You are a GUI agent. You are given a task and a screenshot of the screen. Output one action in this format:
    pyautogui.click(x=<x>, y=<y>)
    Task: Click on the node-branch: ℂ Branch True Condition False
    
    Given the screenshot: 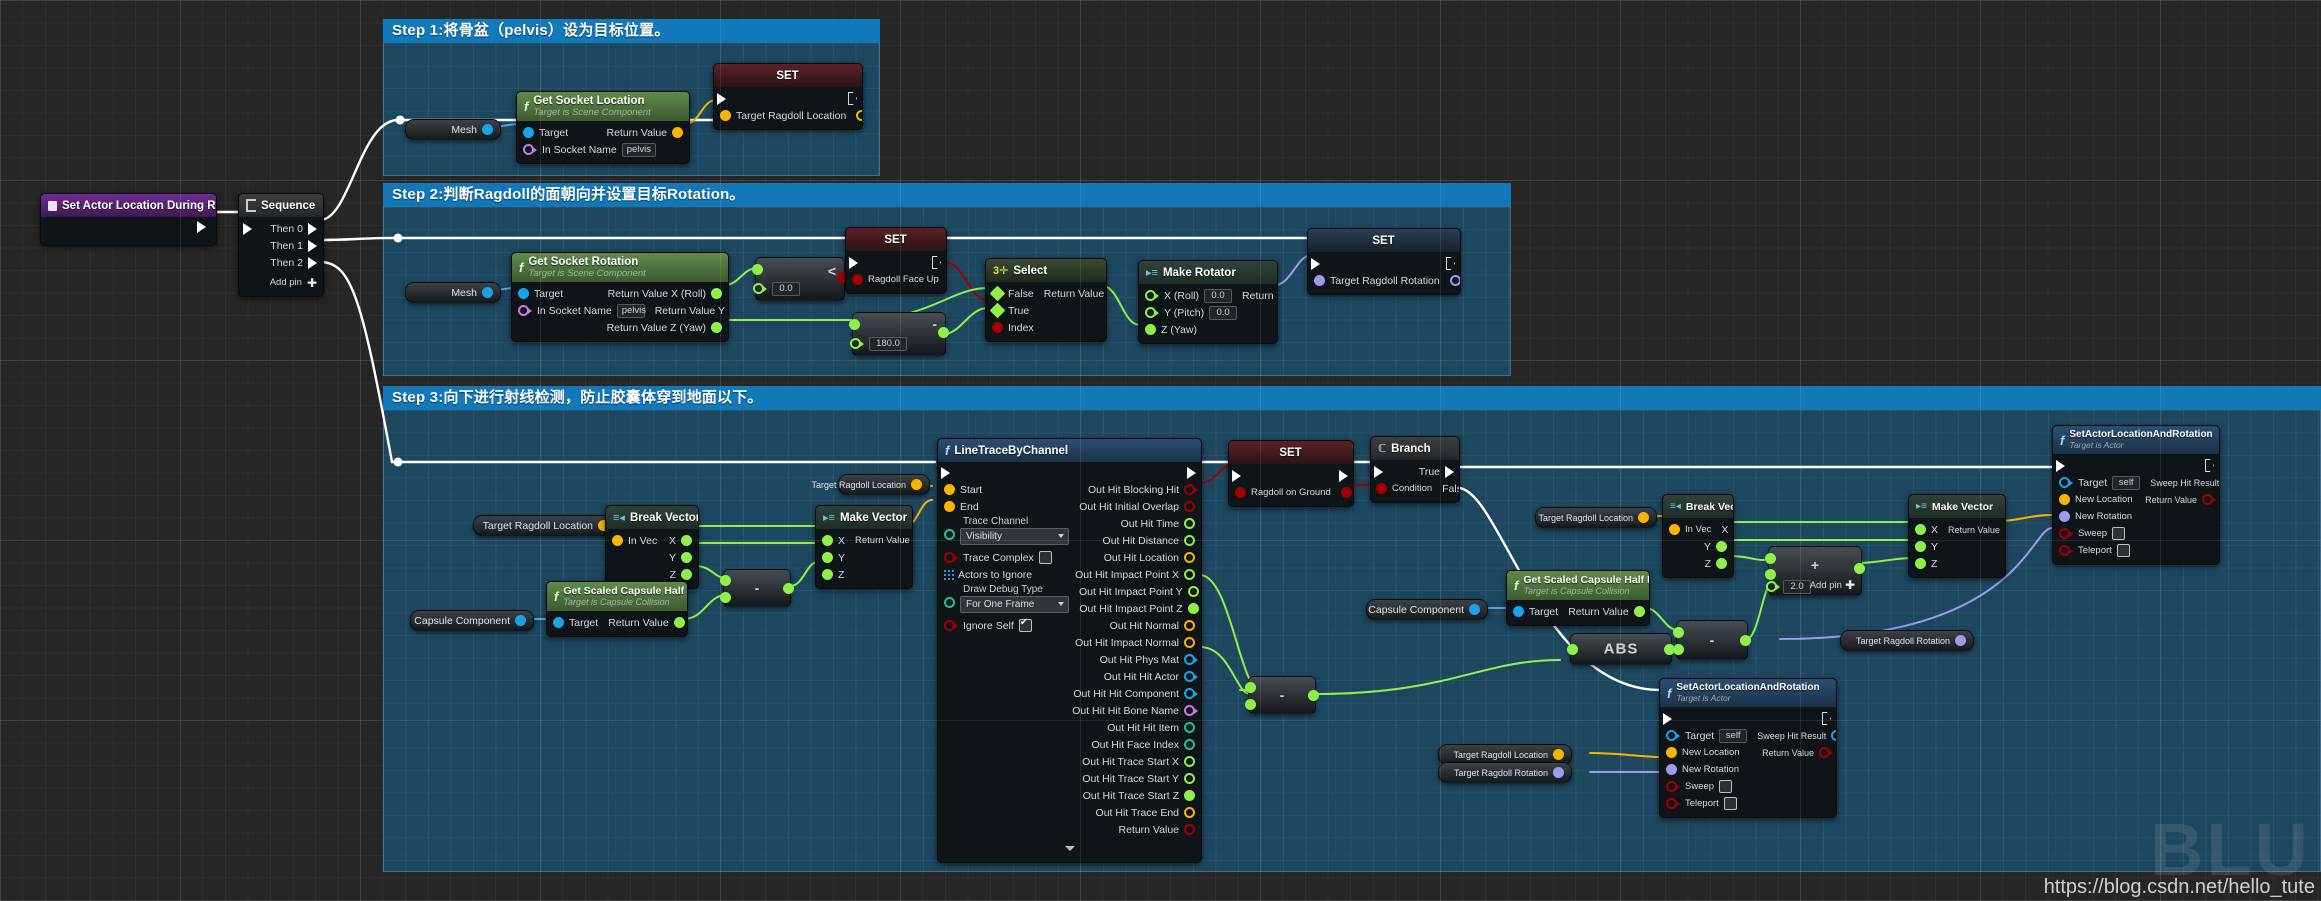 What is the action you would take?
    pyautogui.click(x=1415, y=469)
    